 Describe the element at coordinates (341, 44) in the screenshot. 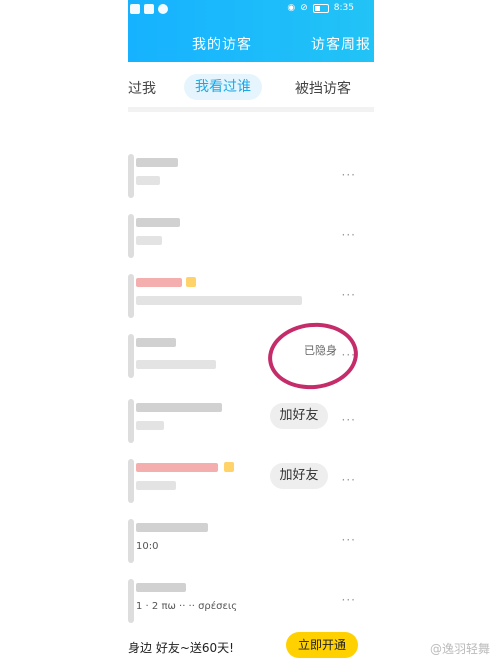

I see `visitor-report-link: 访客周报` at that location.